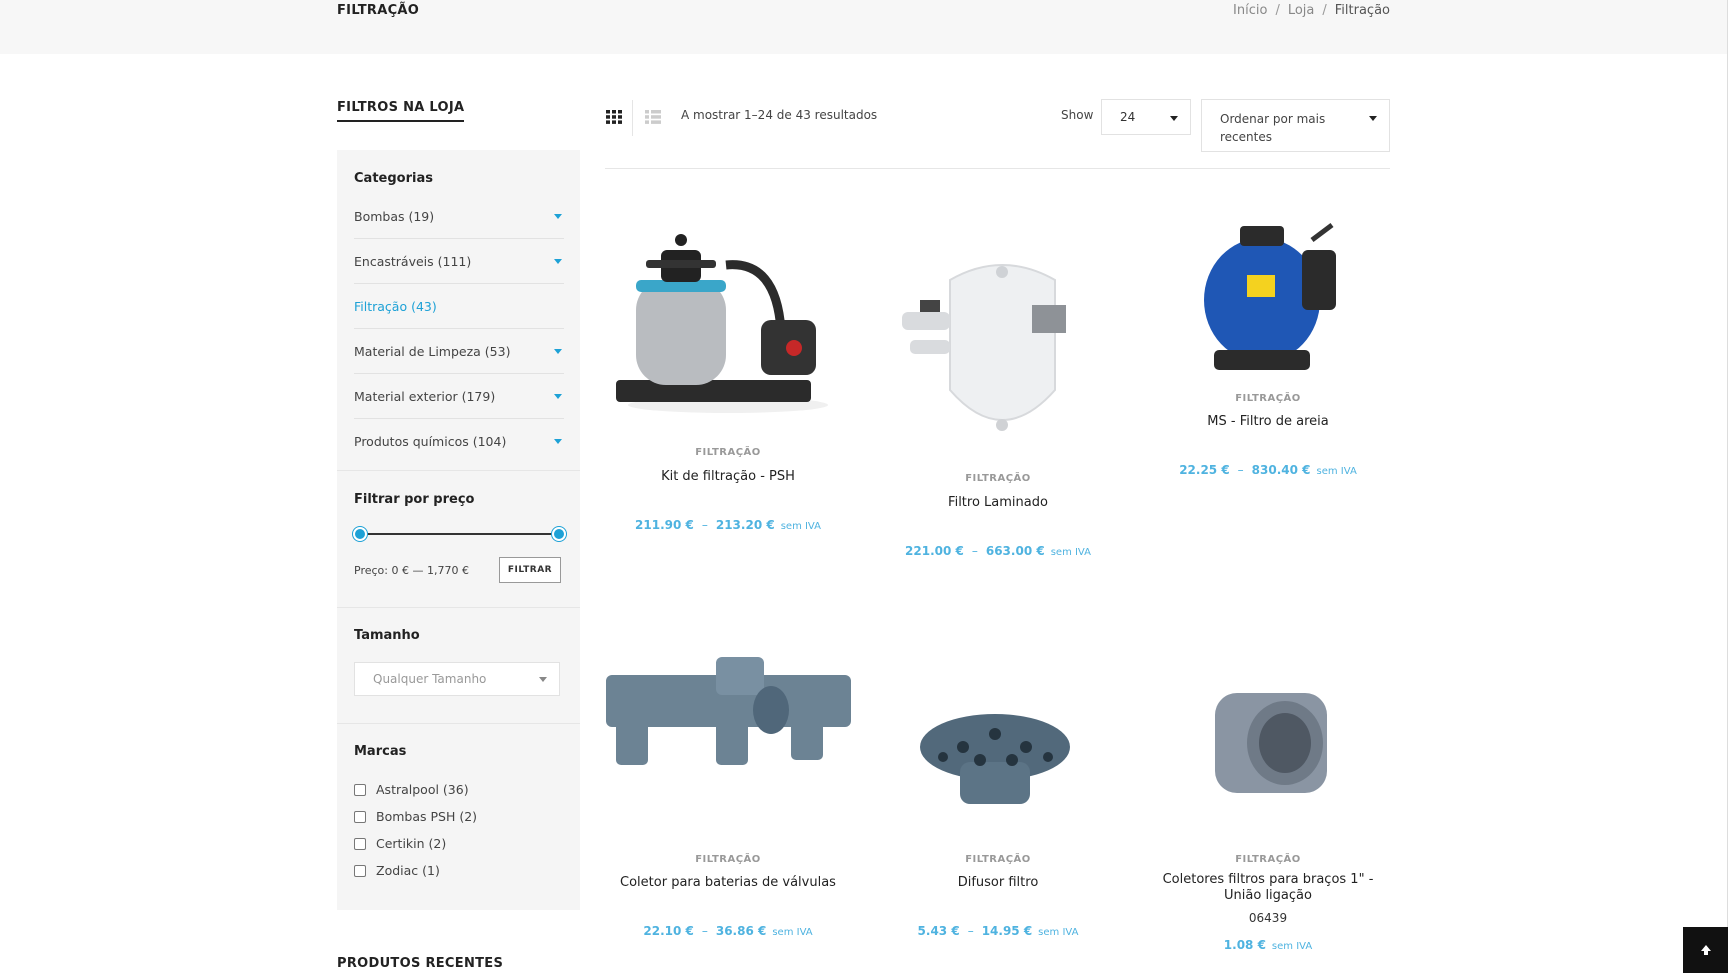 This screenshot has width=1728, height=973. I want to click on price-filter-title: Filtrar por preço, so click(414, 499).